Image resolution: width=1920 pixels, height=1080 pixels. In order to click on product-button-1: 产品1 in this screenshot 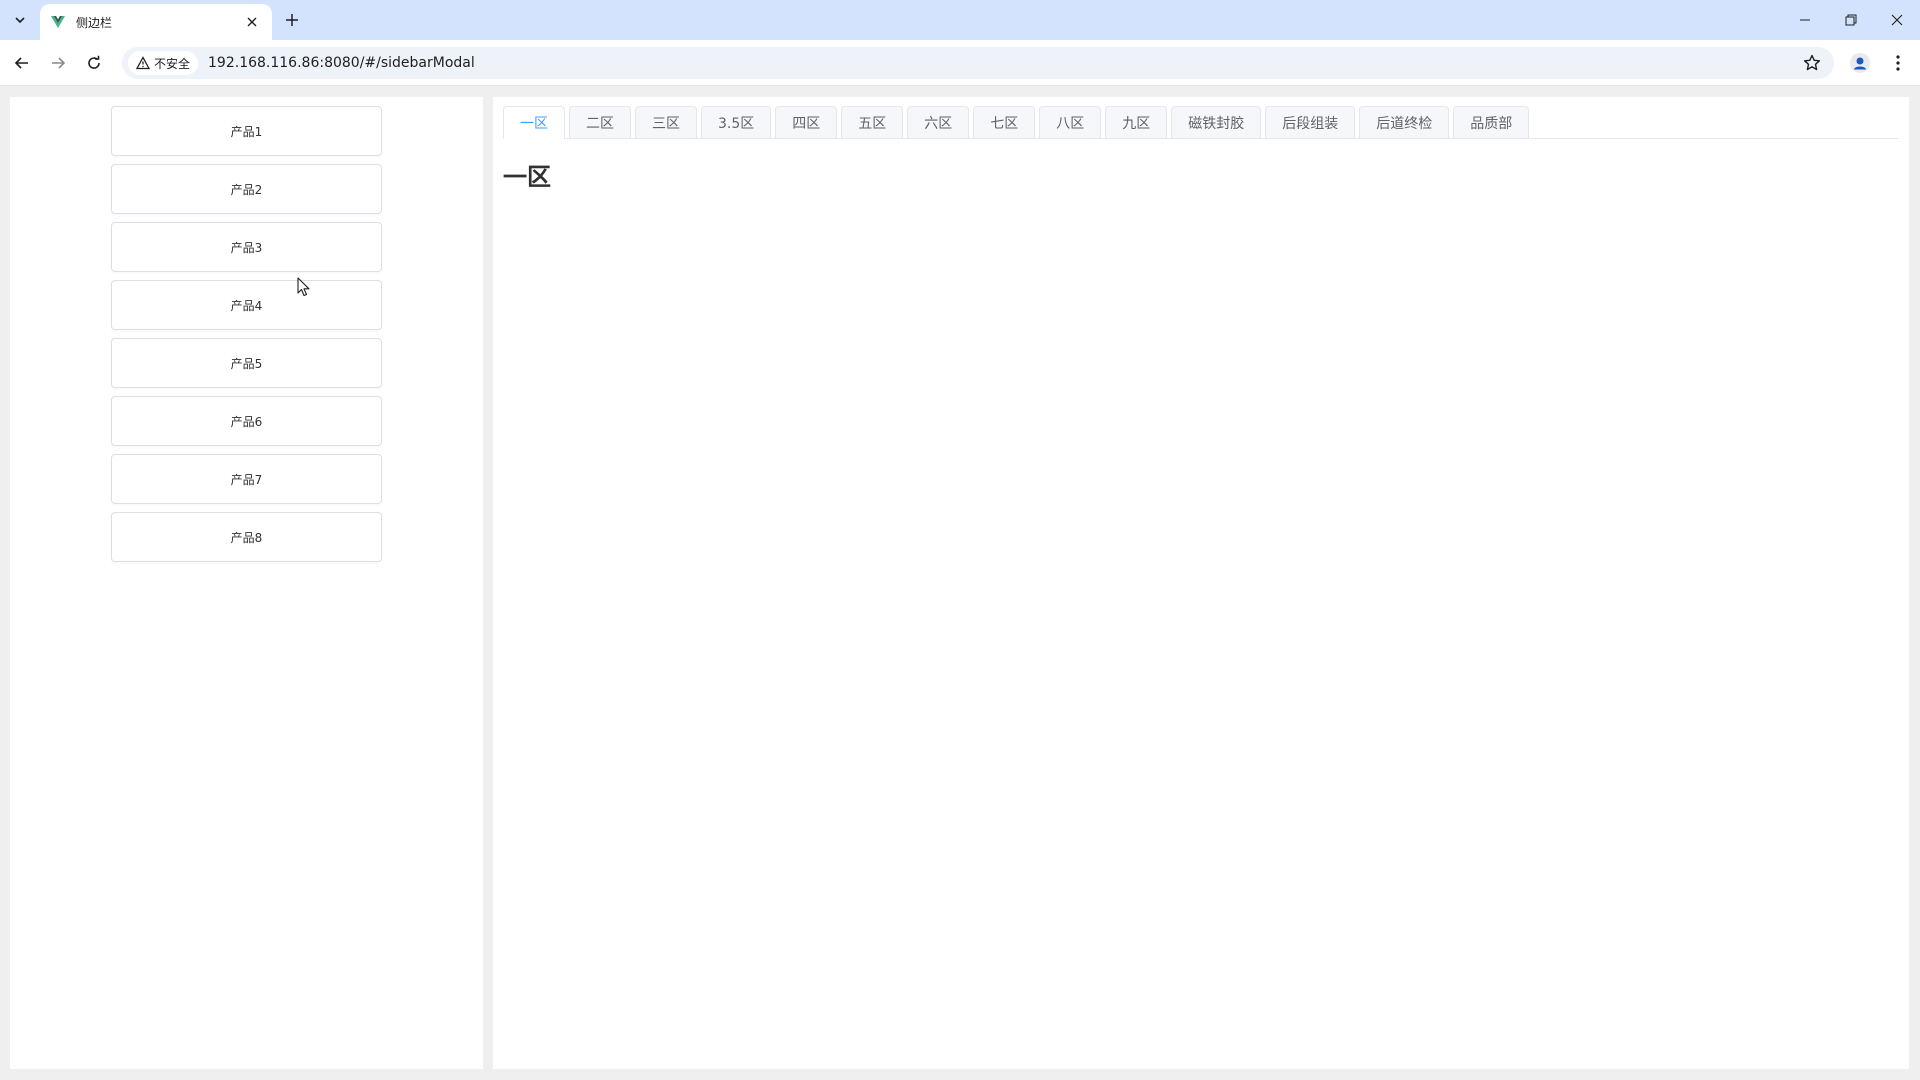, I will do `click(246, 131)`.